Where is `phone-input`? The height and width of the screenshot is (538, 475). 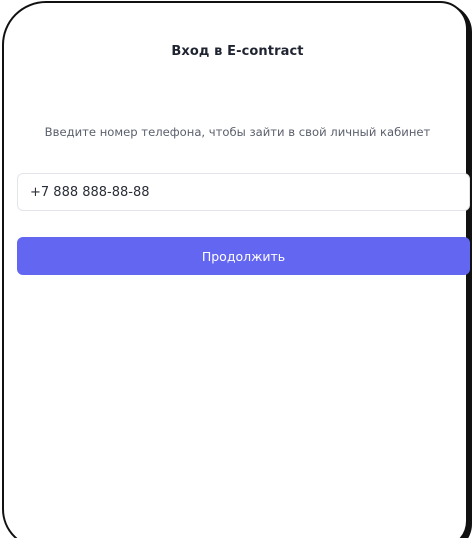 phone-input is located at coordinates (243, 192).